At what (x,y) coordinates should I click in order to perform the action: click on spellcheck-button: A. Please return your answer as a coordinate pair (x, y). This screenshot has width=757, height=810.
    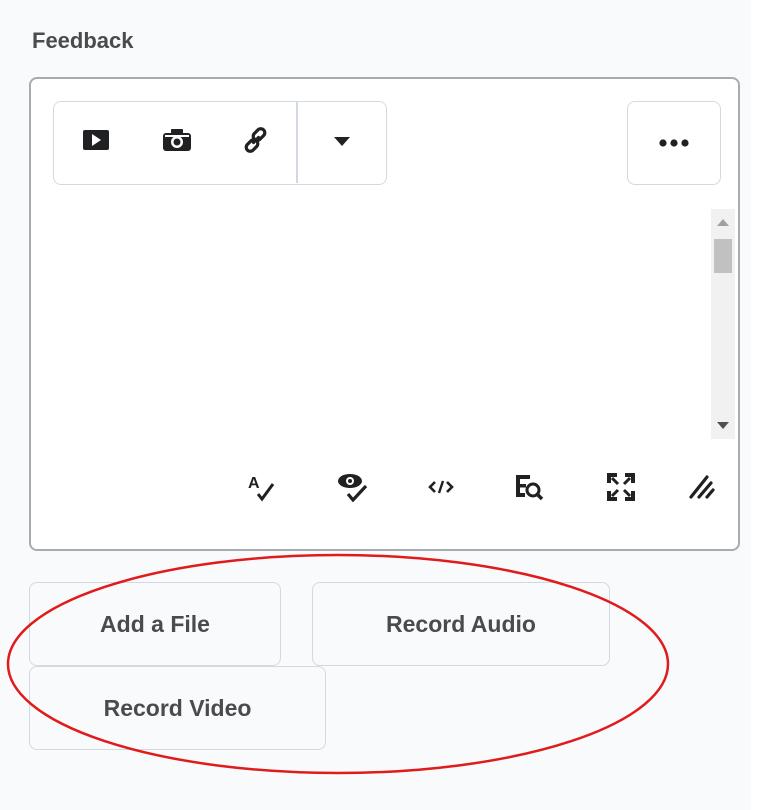
    Looking at the image, I should click on (261, 489).